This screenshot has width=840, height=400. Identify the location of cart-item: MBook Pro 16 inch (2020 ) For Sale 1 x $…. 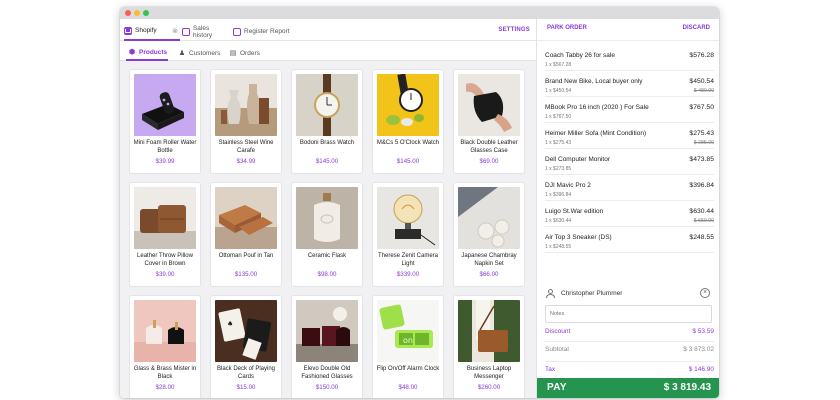
(629, 110).